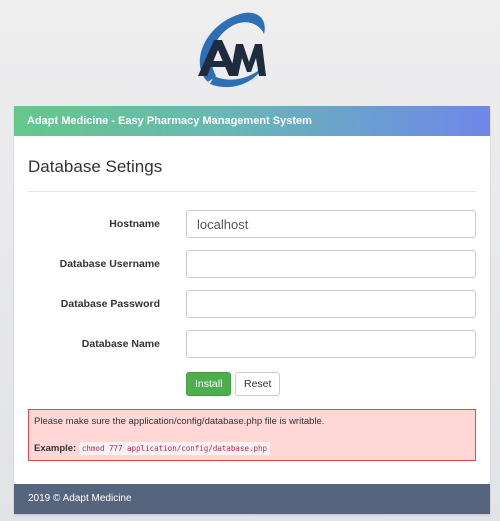 This screenshot has height=521, width=500. I want to click on db-password-input, so click(331, 304).